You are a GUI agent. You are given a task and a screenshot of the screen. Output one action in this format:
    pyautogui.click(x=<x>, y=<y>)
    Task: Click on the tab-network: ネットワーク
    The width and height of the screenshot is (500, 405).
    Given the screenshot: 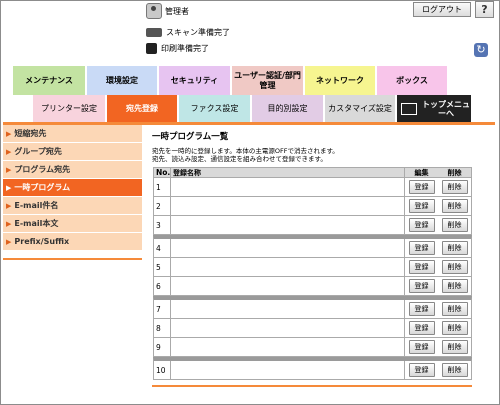 What is the action you would take?
    pyautogui.click(x=340, y=80)
    